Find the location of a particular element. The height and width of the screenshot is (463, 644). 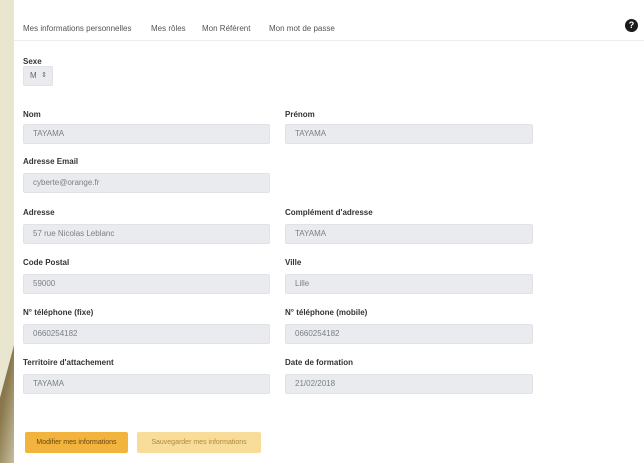

sexe-value: M is located at coordinates (33, 75).